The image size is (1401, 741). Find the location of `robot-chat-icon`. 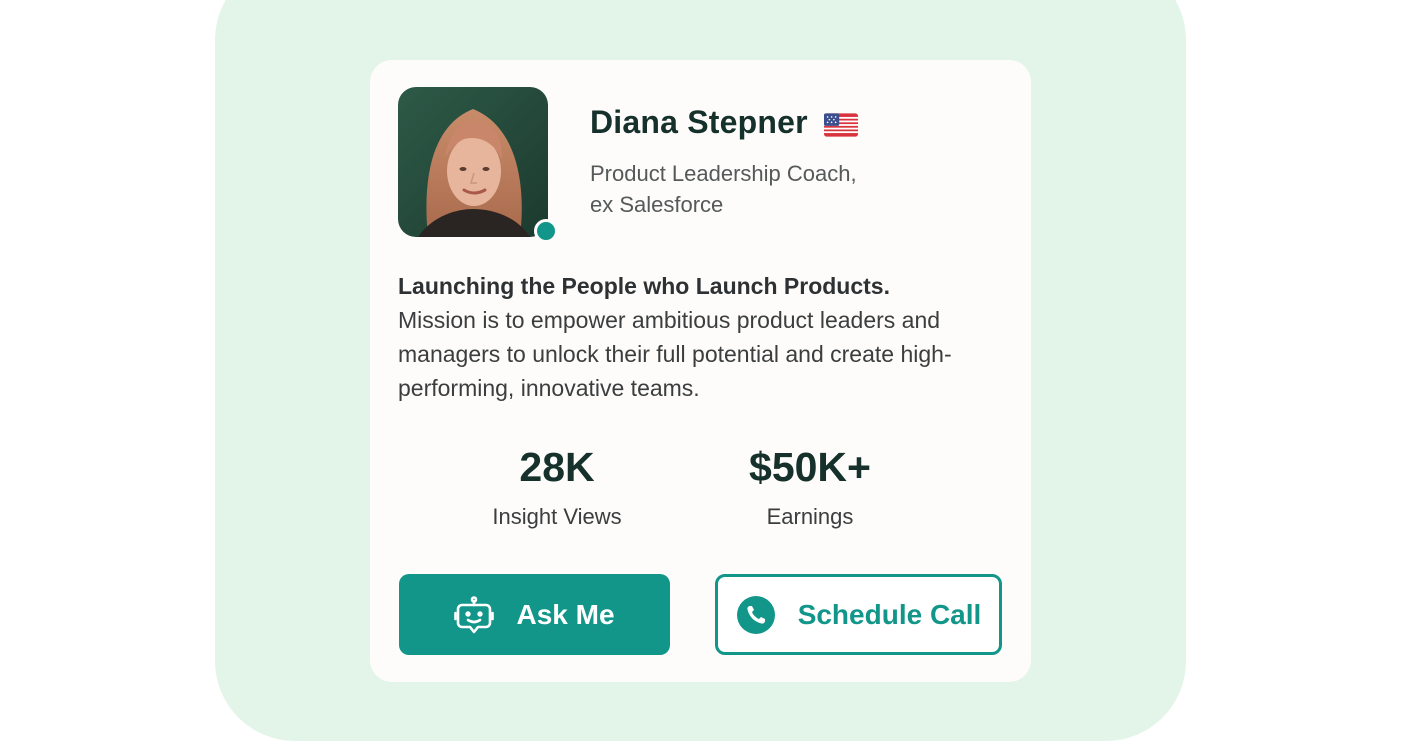

robot-chat-icon is located at coordinates (474, 614).